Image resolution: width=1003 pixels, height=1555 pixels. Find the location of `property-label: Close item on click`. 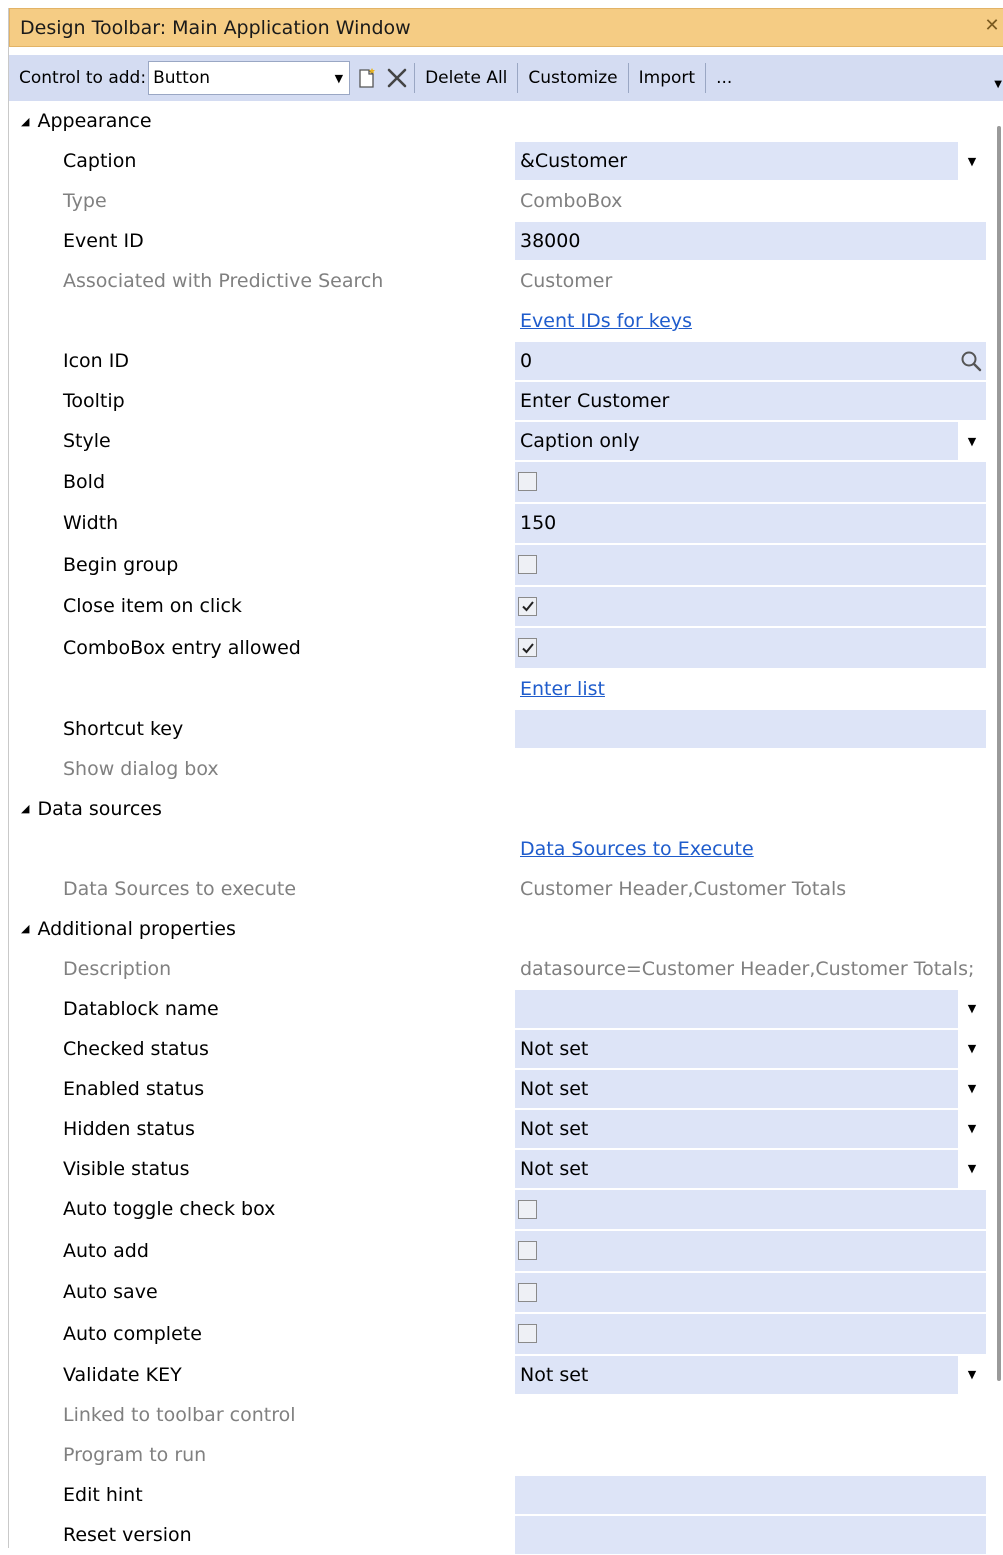

property-label: Close item on click is located at coordinates (152, 606).